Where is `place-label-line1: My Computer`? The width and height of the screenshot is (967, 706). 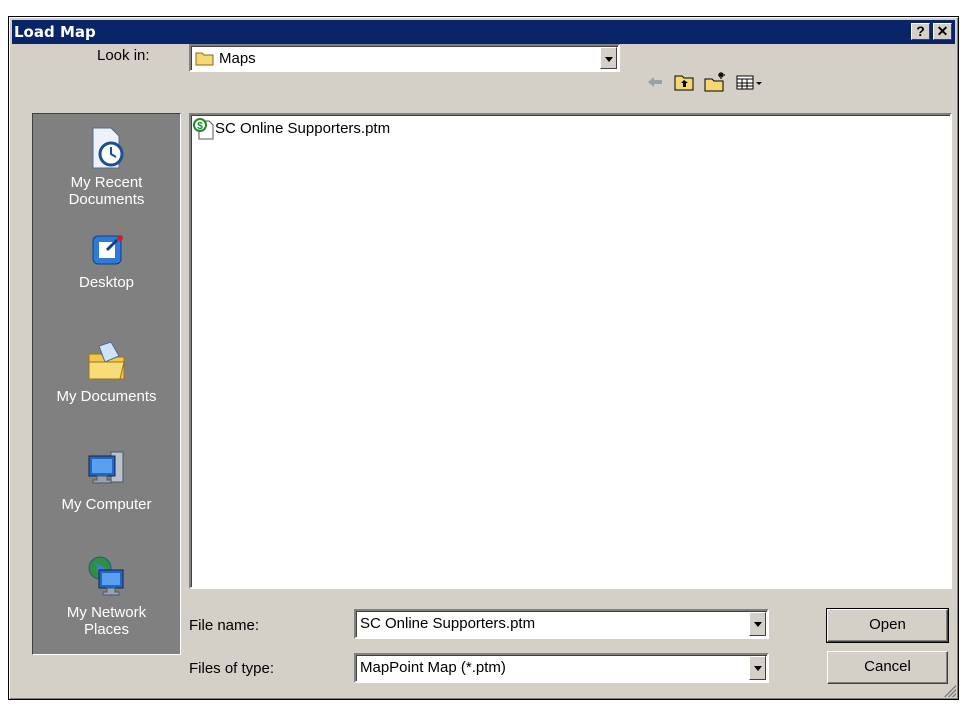
place-label-line1: My Computer is located at coordinates (106, 504).